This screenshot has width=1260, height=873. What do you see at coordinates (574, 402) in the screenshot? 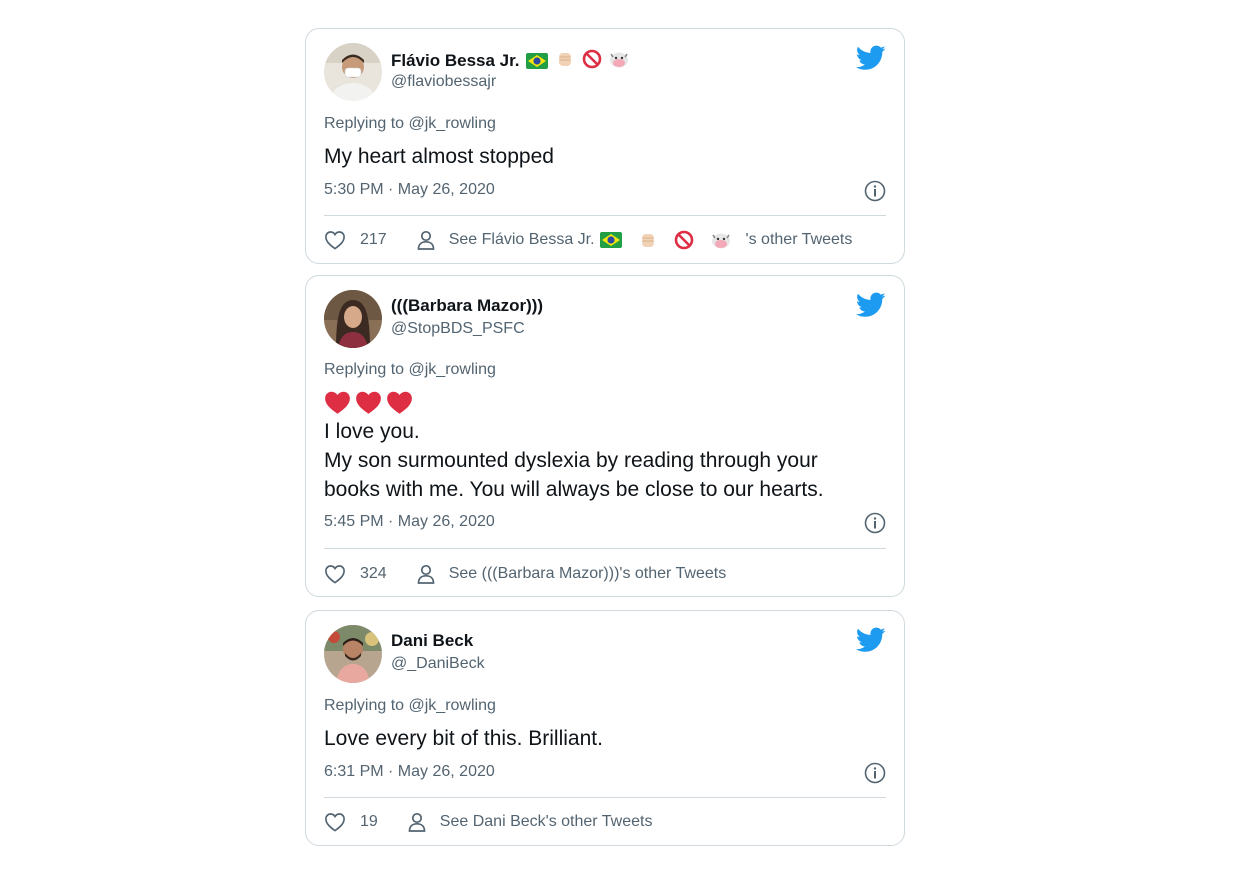
I see `heart-emoji-row` at bounding box center [574, 402].